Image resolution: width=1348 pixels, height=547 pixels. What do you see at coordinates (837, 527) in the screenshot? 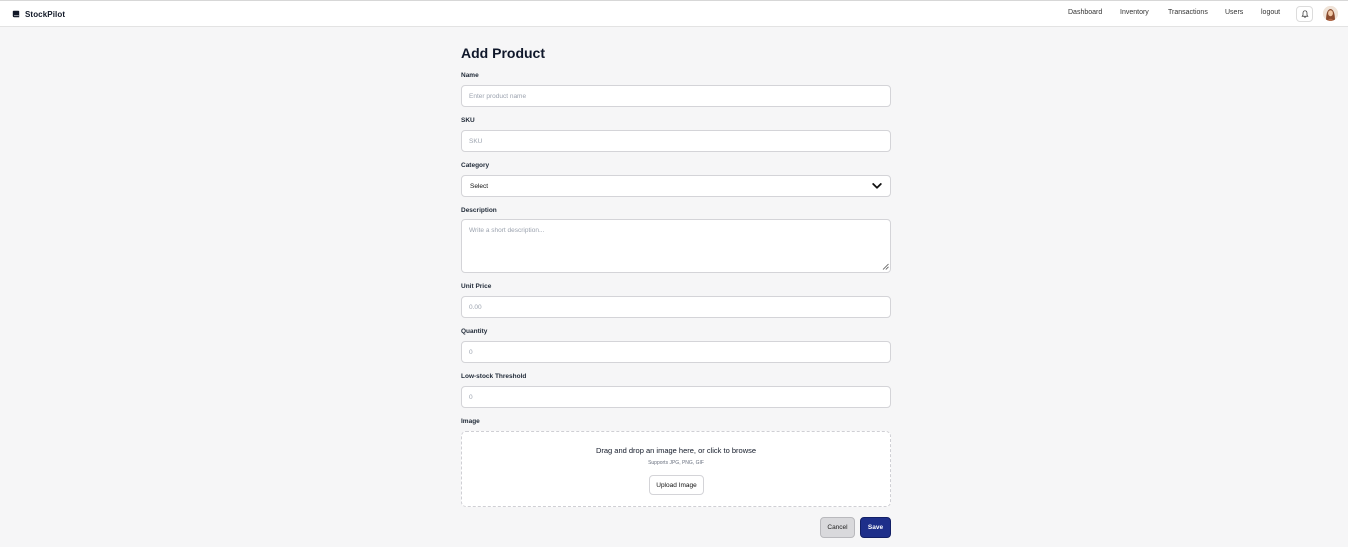
I see `cancel-button: Cancel` at bounding box center [837, 527].